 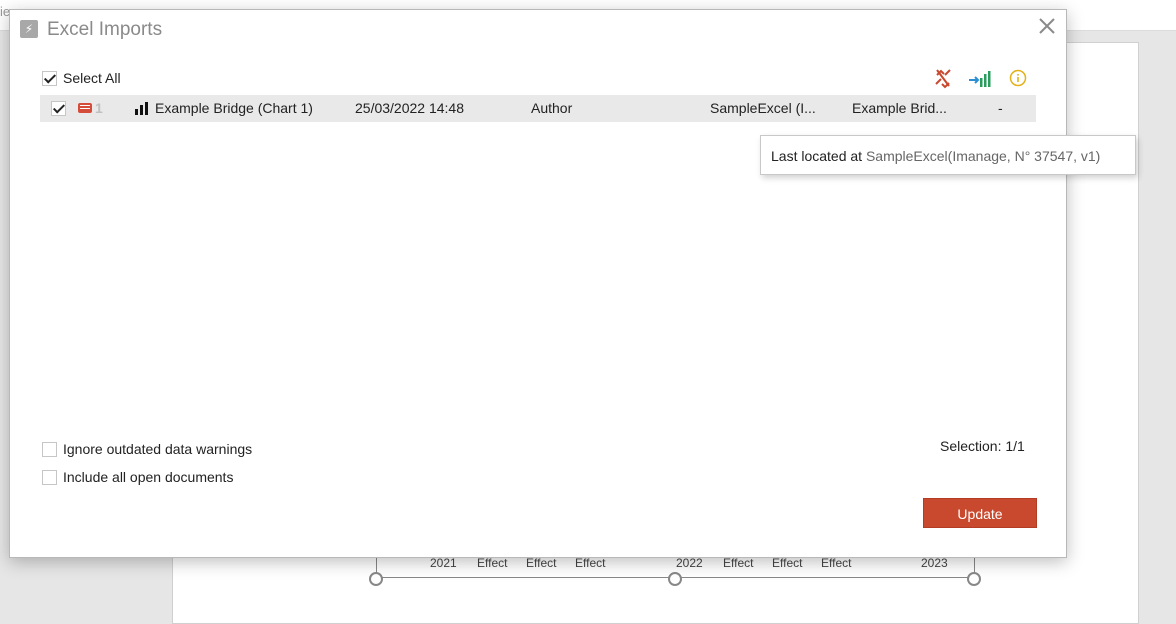 What do you see at coordinates (979, 79) in the screenshot?
I see `update-data-icon` at bounding box center [979, 79].